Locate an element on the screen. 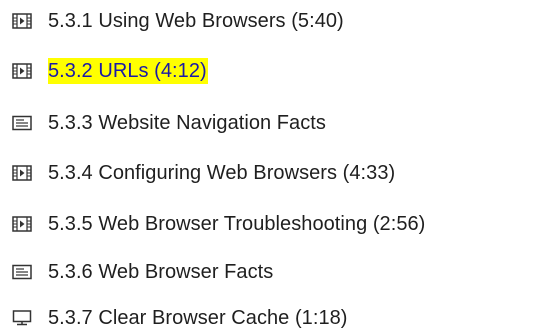 This screenshot has height=333, width=543. course-item-document: 5.3.3 Website Navigation Facts is located at coordinates (169, 123).